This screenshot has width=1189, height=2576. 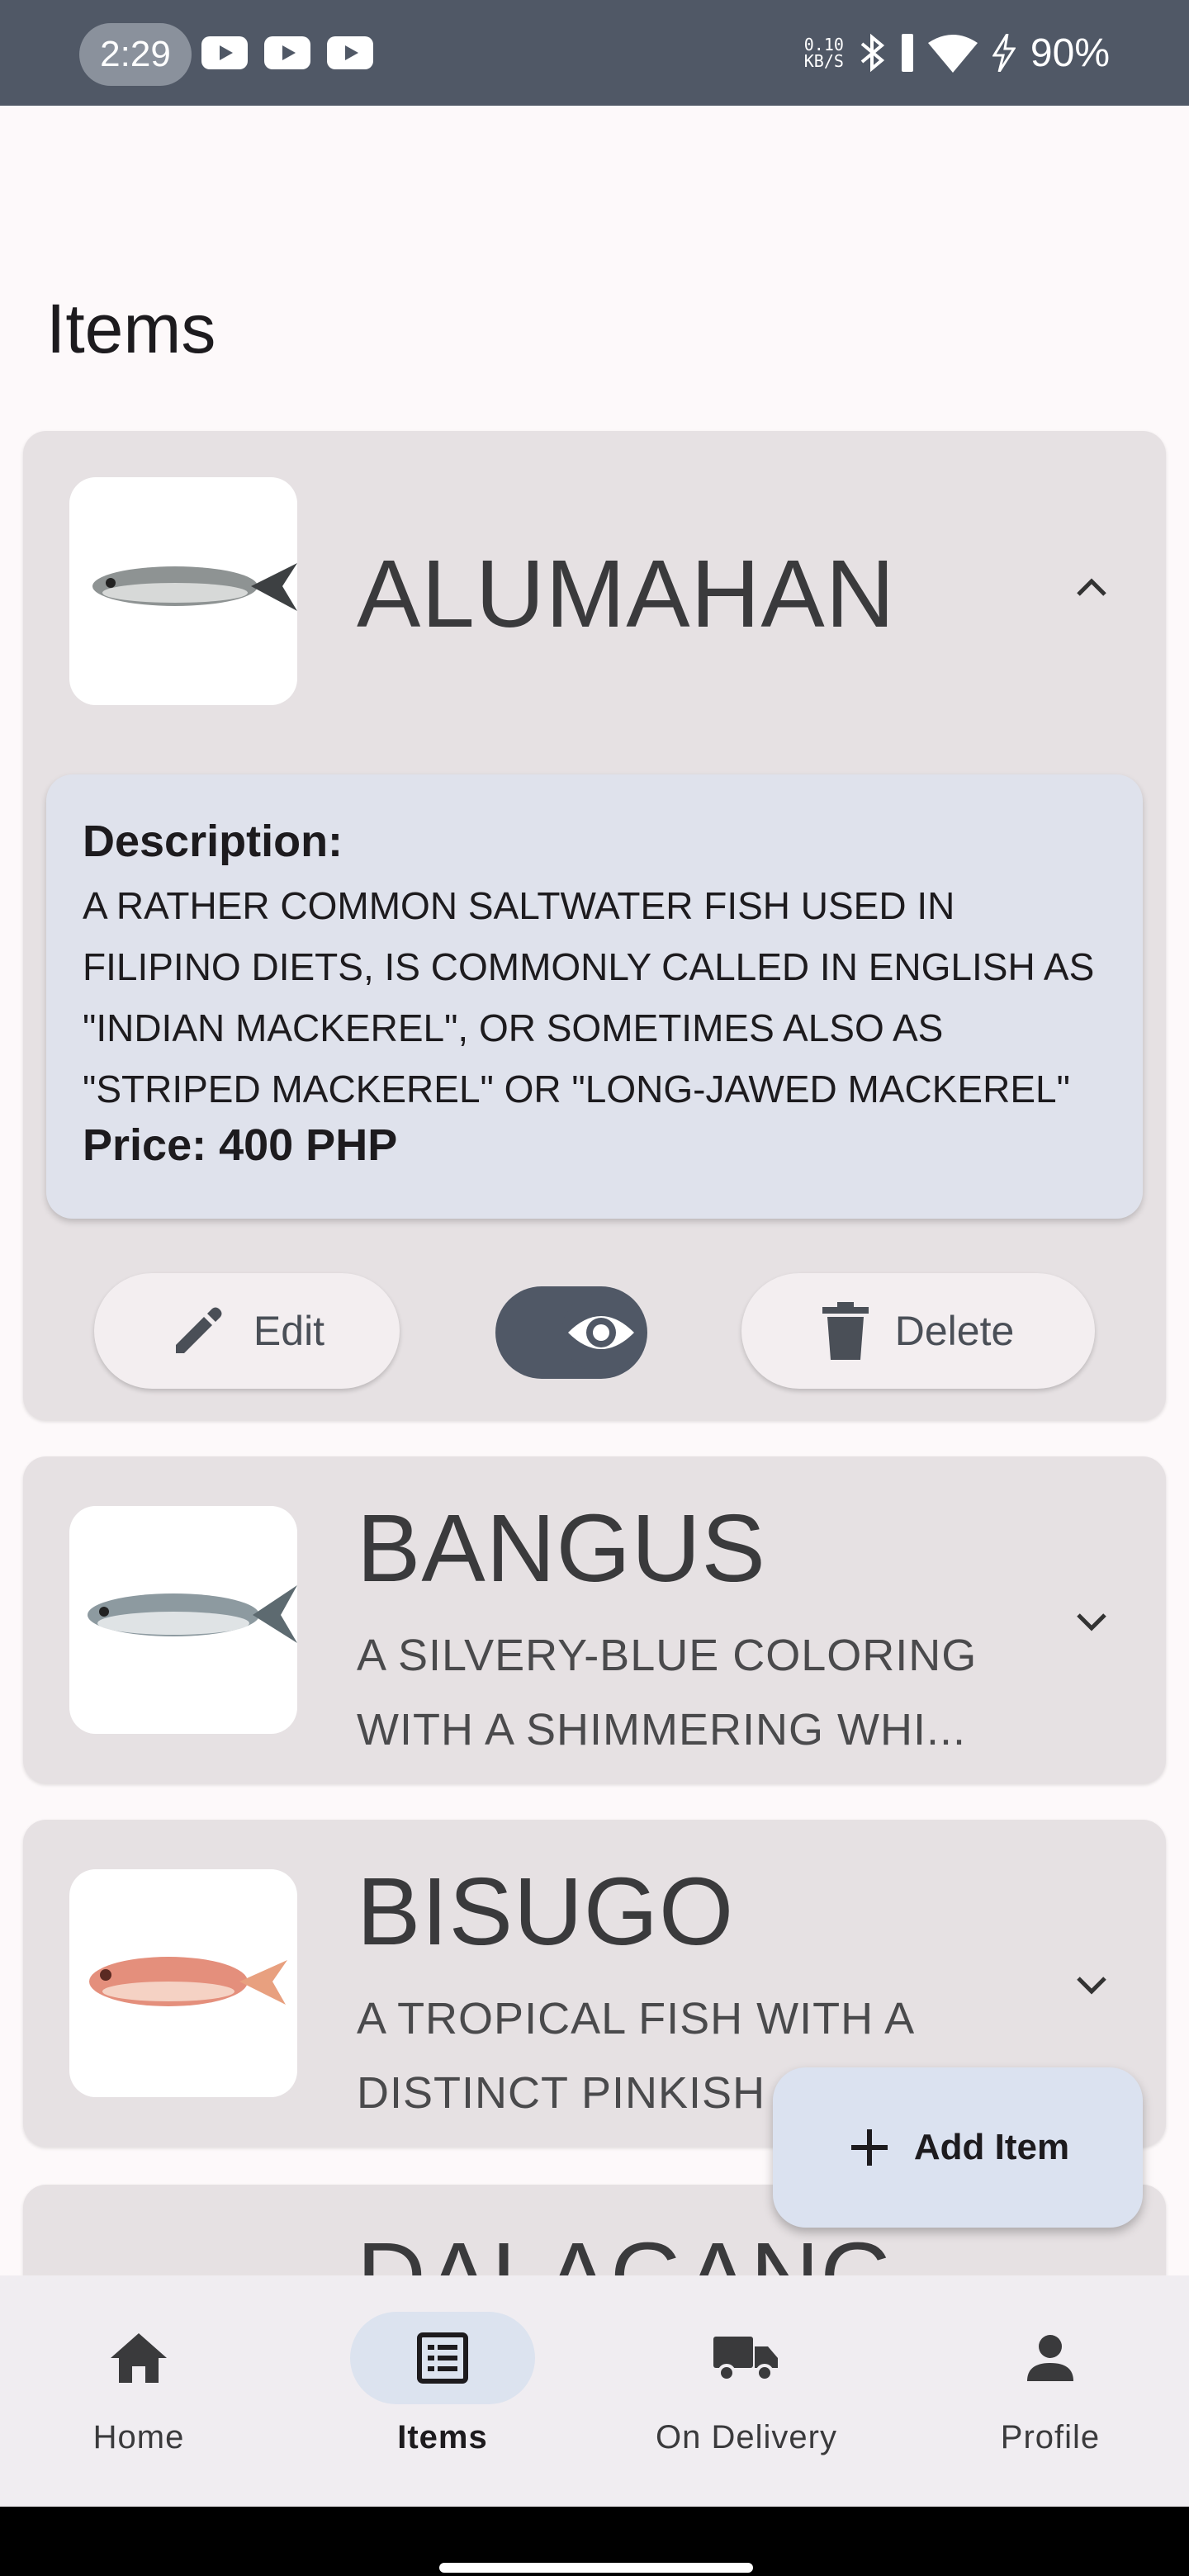 What do you see at coordinates (442, 2437) in the screenshot?
I see `nav-label: Items` at bounding box center [442, 2437].